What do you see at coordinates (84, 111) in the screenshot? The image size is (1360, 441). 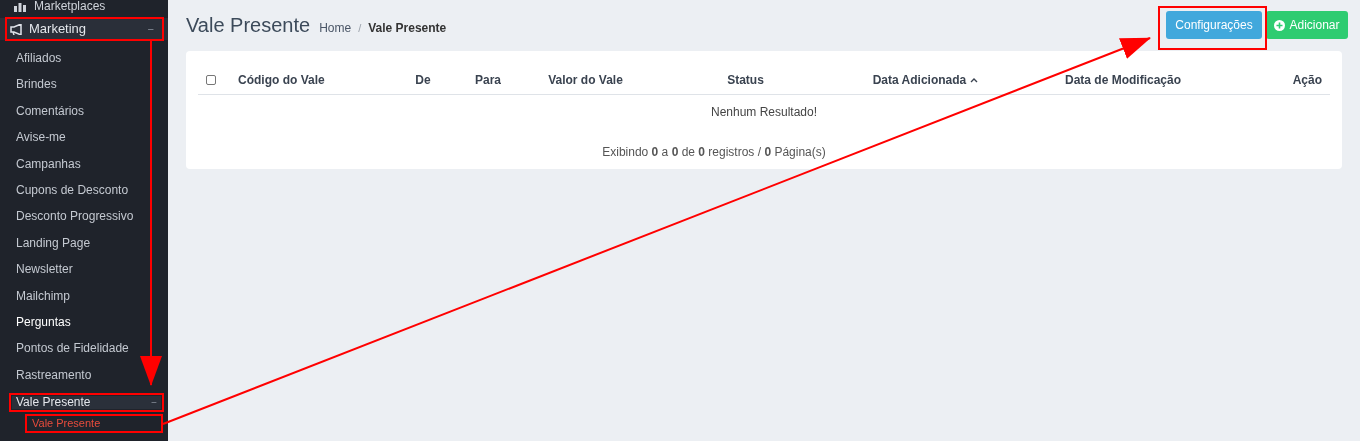 I see `sidebar-item: Comentários` at bounding box center [84, 111].